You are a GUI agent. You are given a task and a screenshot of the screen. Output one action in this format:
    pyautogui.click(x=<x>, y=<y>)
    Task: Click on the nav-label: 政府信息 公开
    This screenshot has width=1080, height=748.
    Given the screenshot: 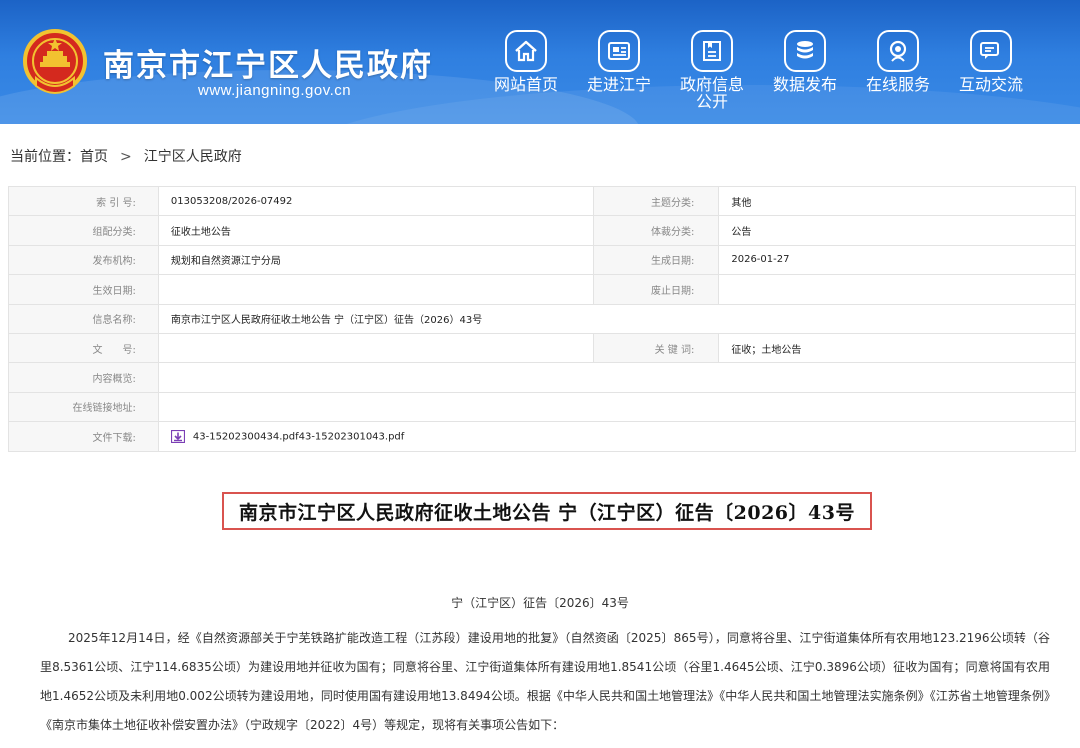 What is the action you would take?
    pyautogui.click(x=712, y=93)
    